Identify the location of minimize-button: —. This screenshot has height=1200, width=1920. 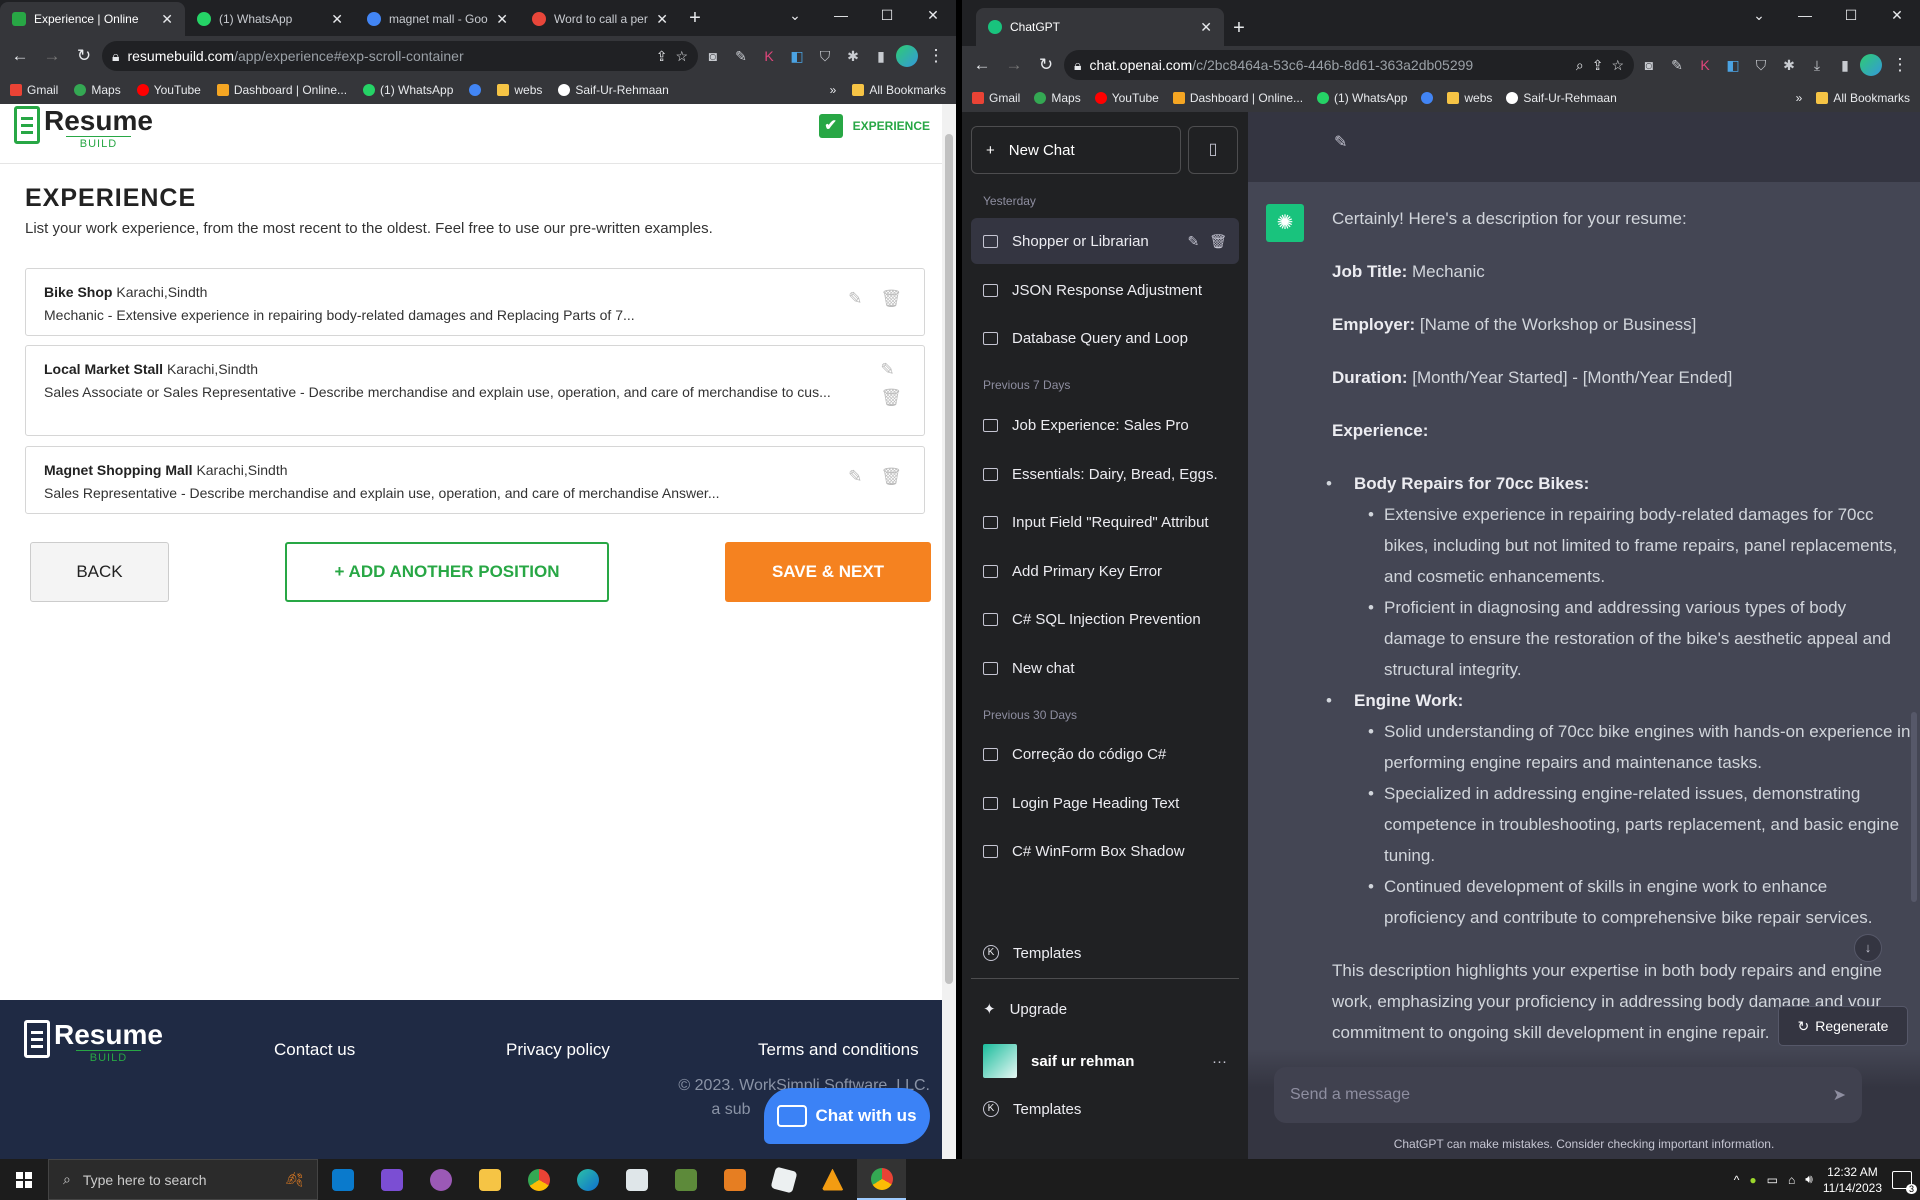
(1805, 15).